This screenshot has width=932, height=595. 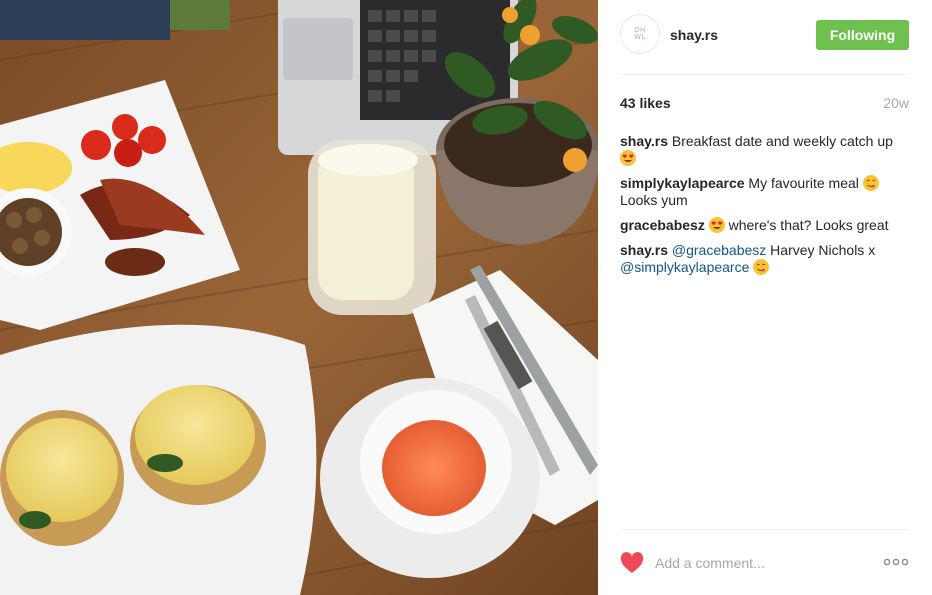 I want to click on likes-count: 43 likes, so click(x=645, y=103).